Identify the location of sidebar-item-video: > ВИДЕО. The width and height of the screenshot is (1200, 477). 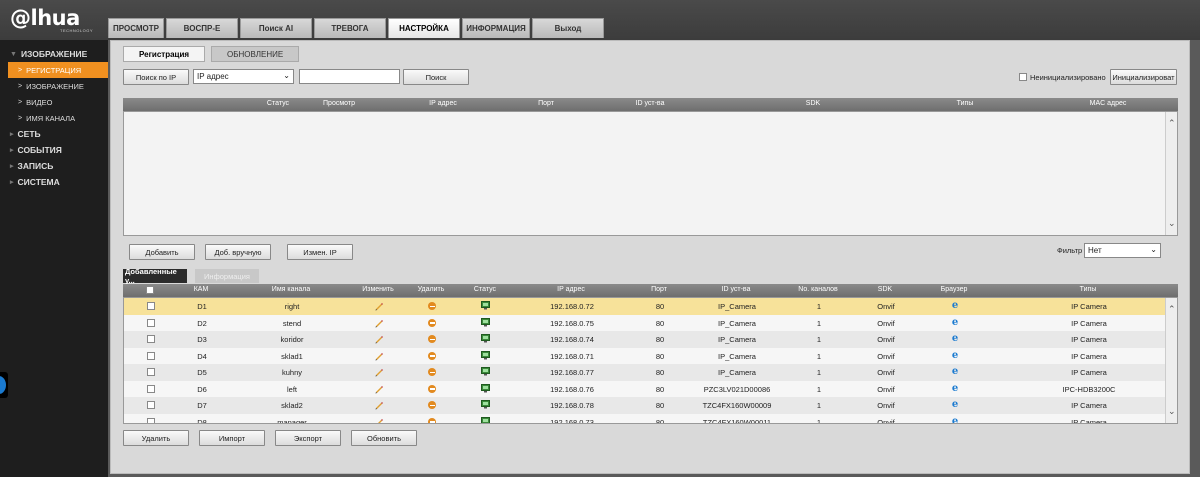
(54, 102).